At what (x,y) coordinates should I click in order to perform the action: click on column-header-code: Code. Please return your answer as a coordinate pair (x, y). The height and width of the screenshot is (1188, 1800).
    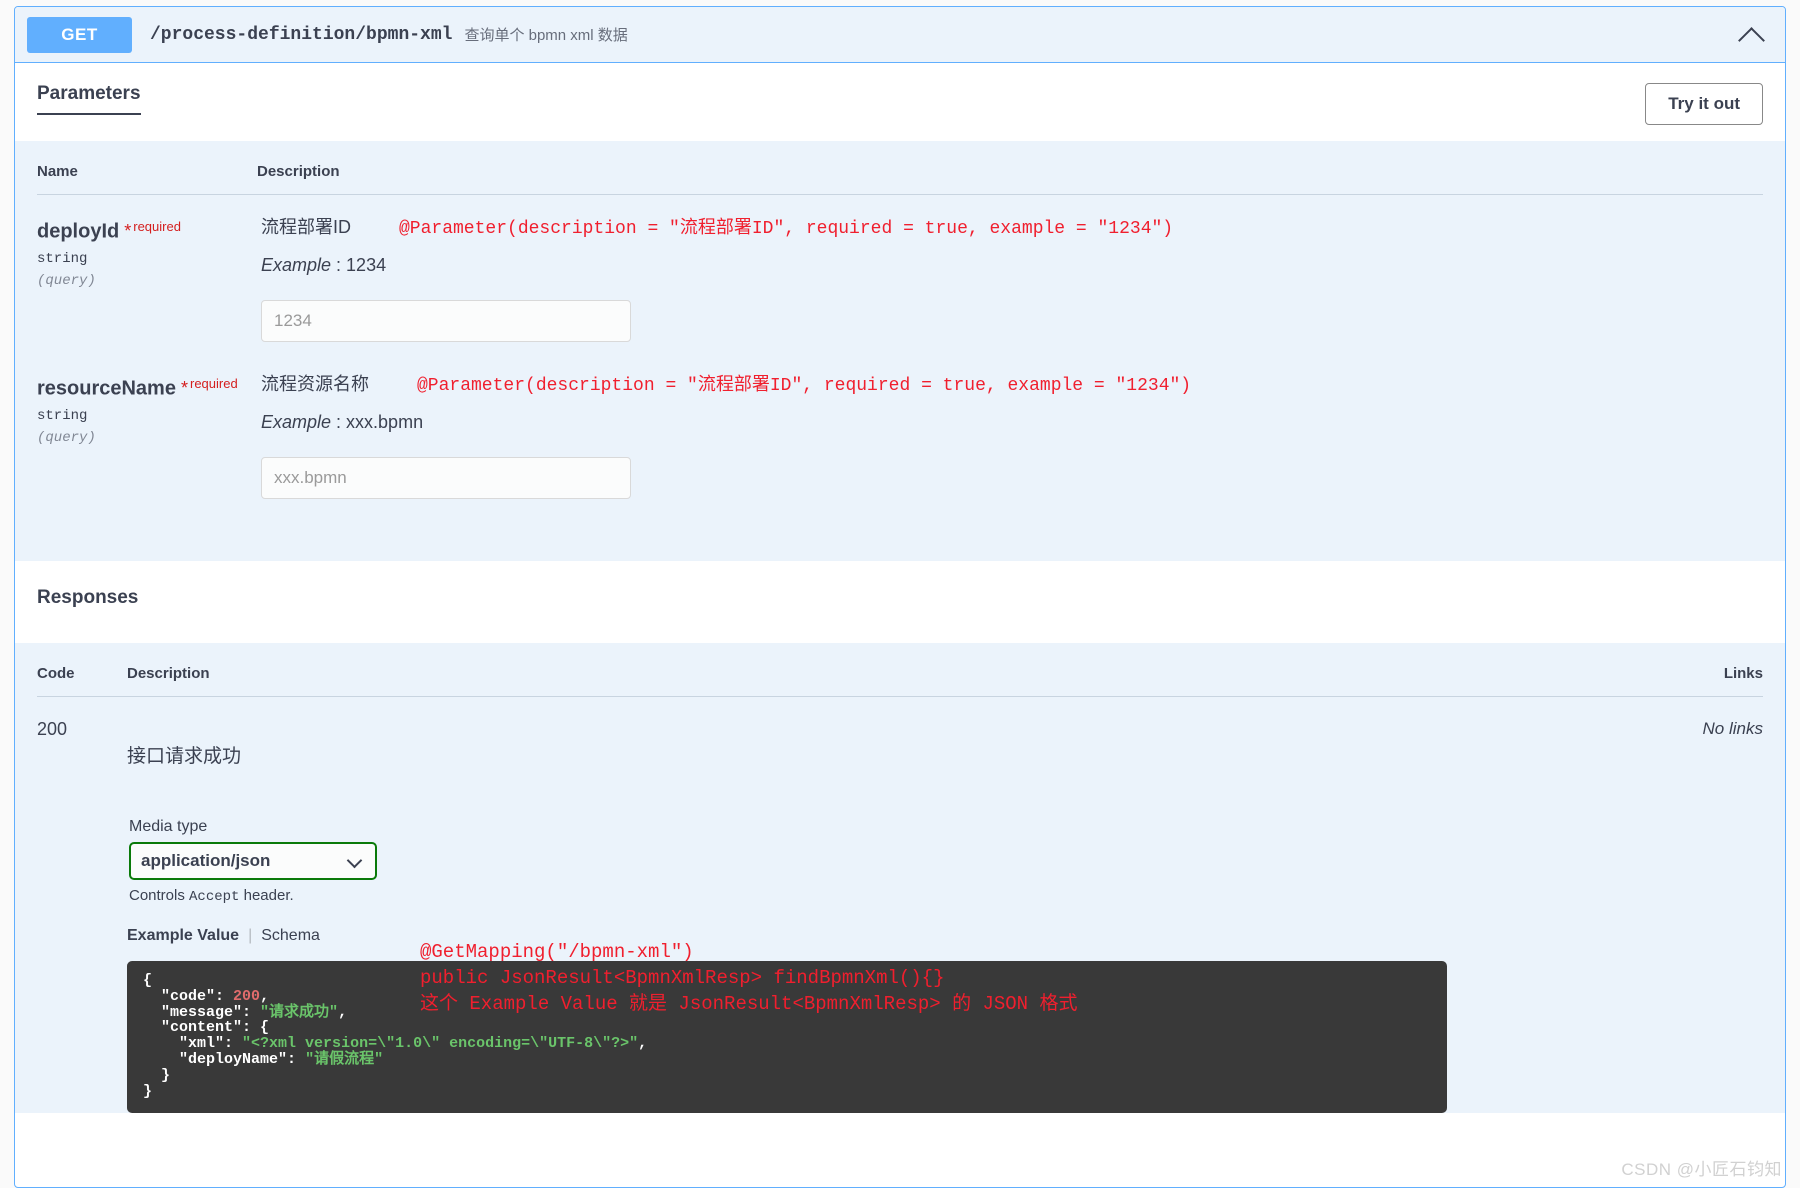
    Looking at the image, I should click on (56, 673).